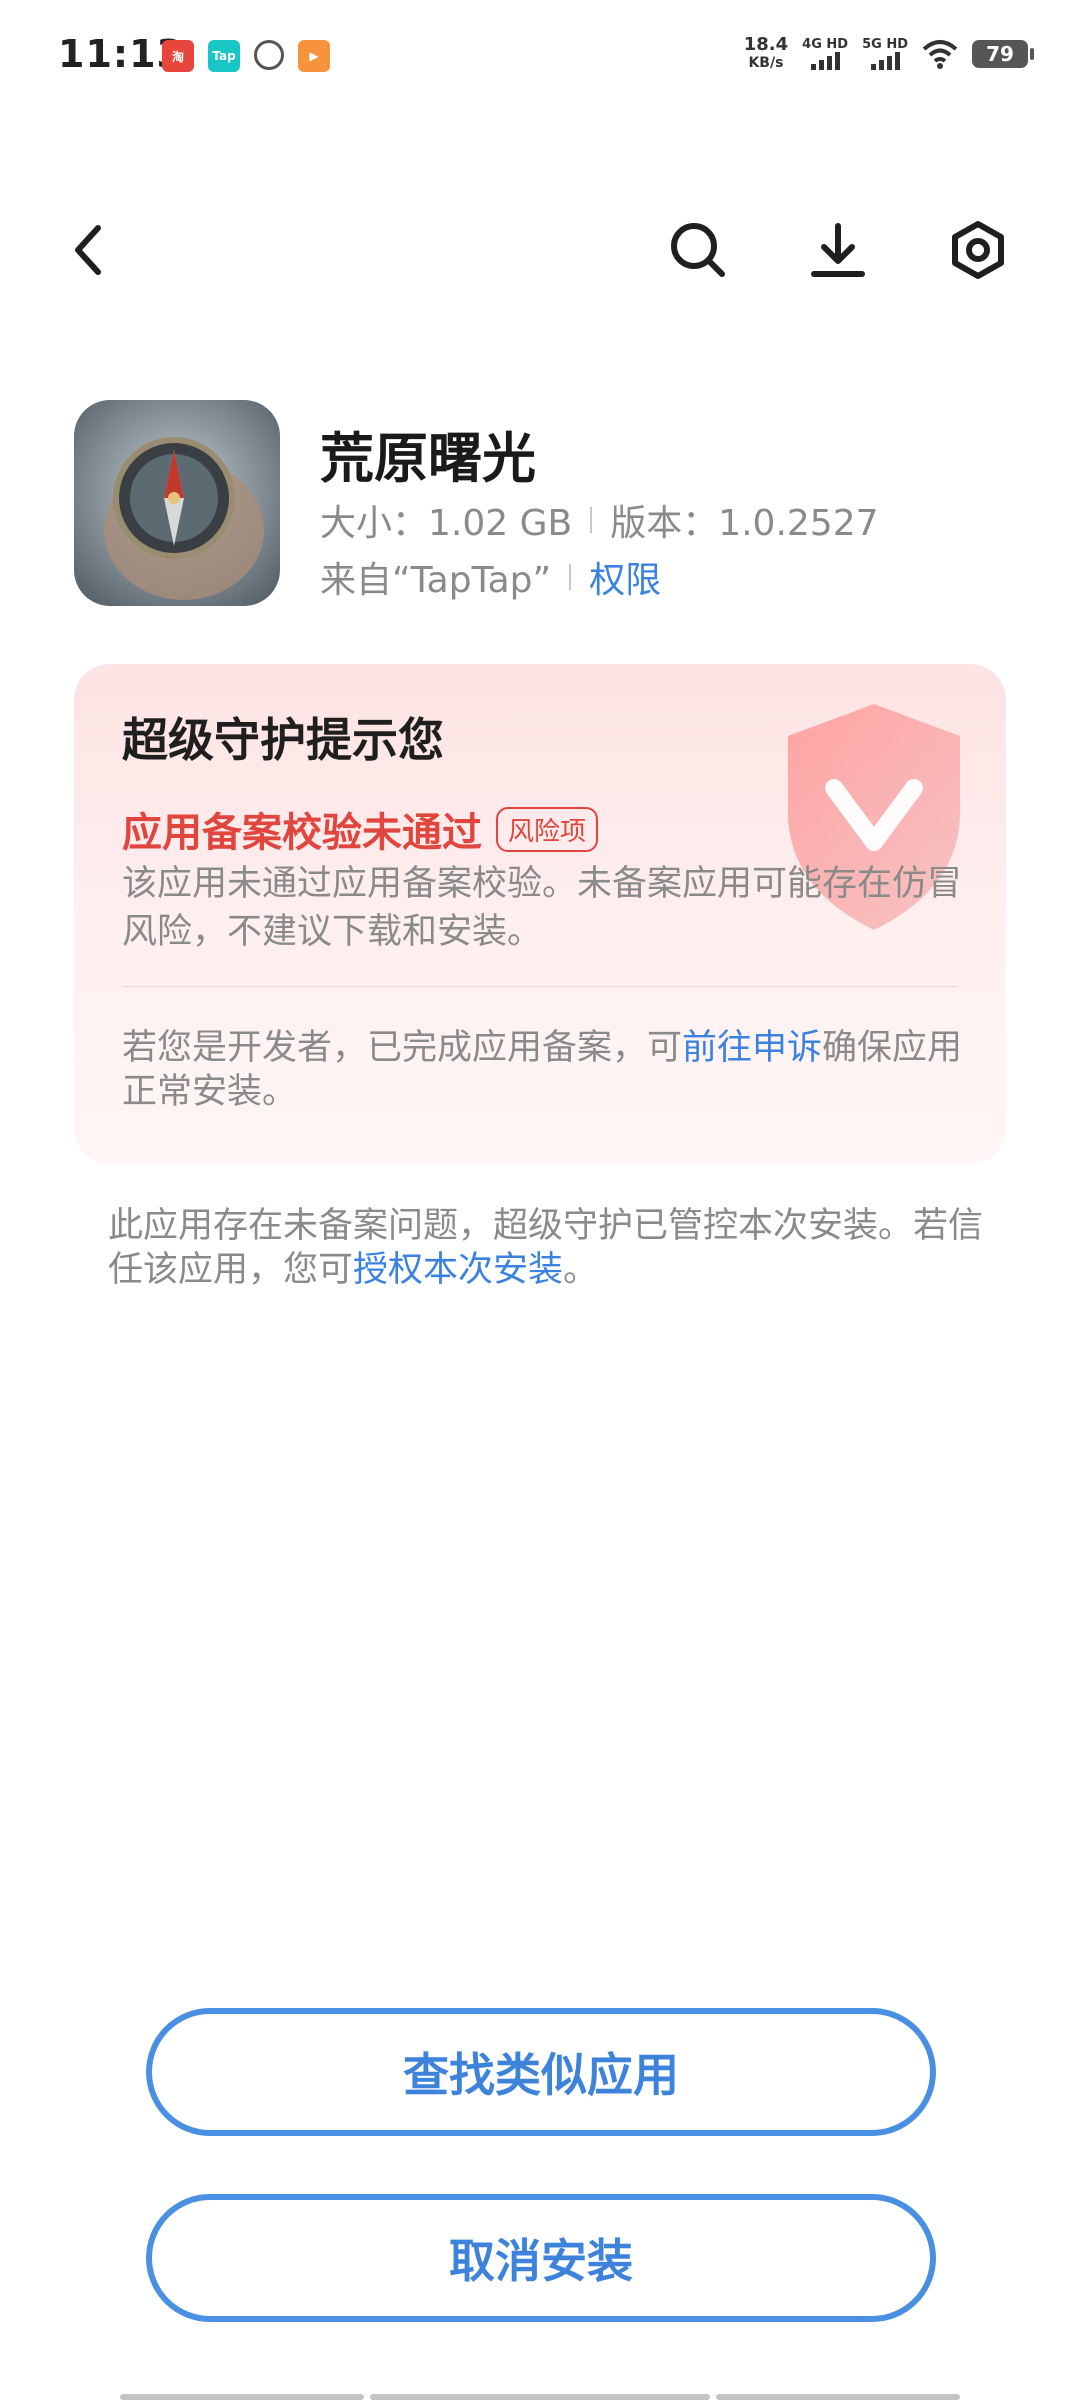 This screenshot has height=2400, width=1080. What do you see at coordinates (547, 829) in the screenshot?
I see `risk-badge: 风险项` at bounding box center [547, 829].